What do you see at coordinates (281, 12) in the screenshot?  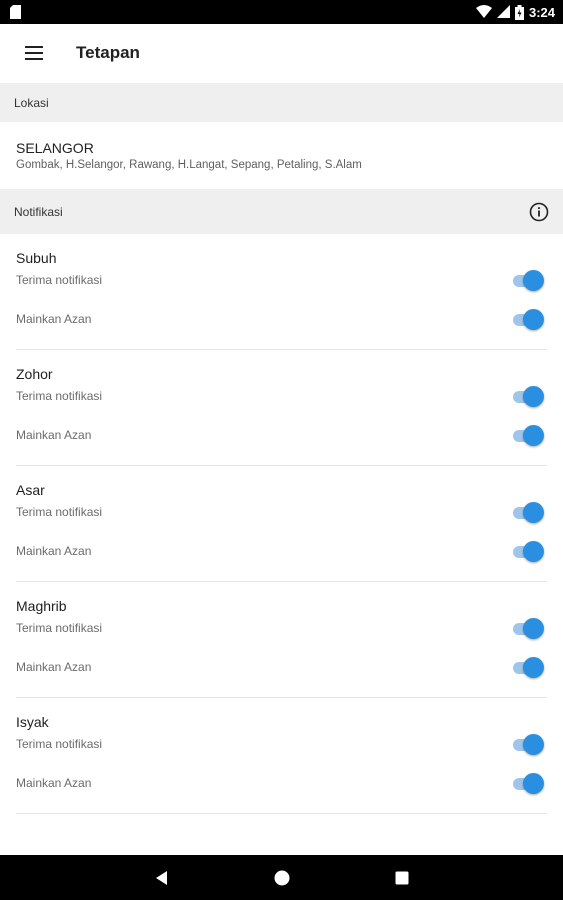 I see `status-bar: 3:24` at bounding box center [281, 12].